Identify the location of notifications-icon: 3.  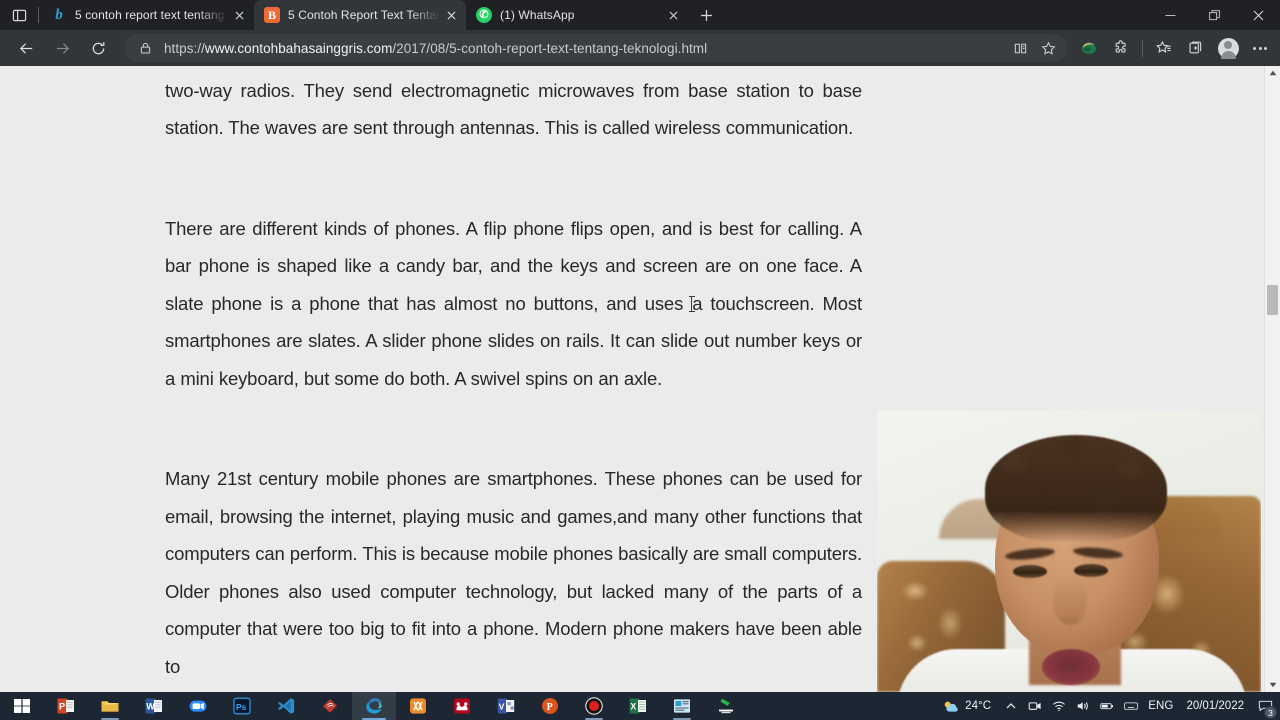
(1265, 706).